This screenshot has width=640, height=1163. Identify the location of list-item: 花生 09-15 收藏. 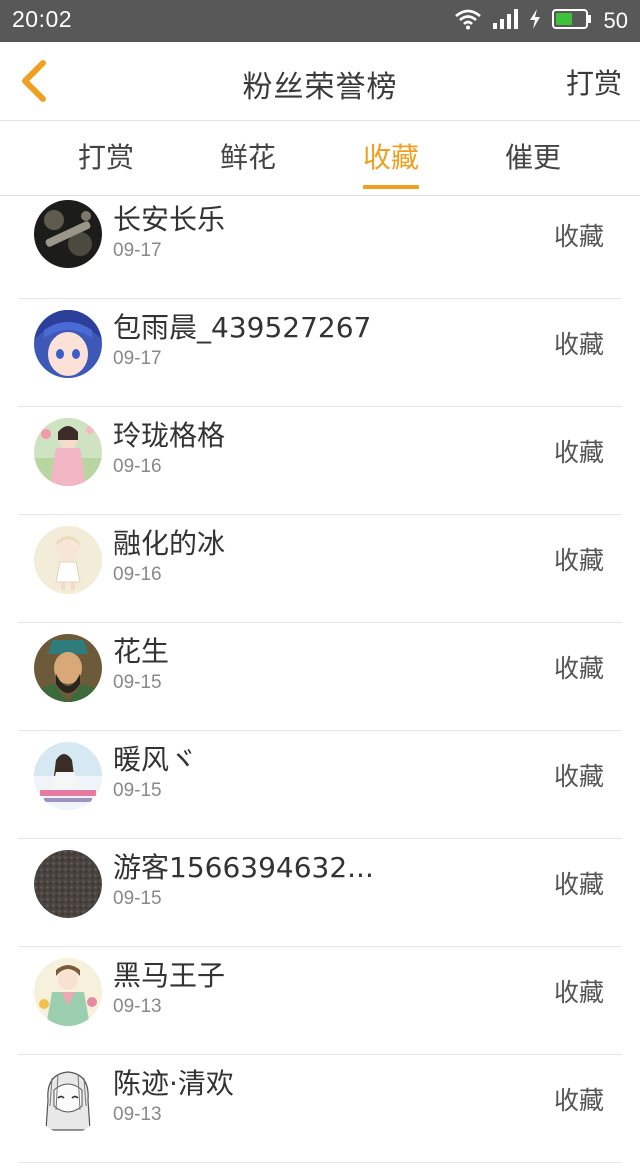
(320, 676).